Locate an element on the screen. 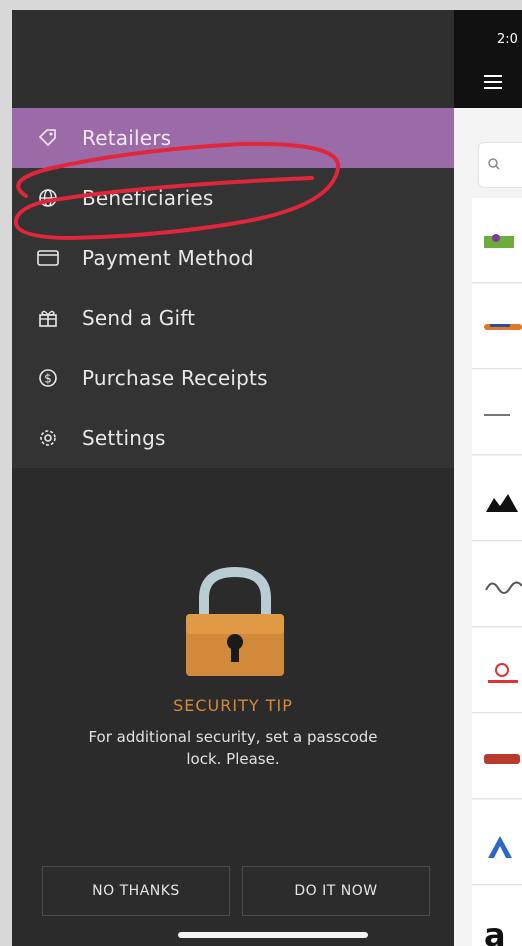  globe-icon is located at coordinates (48, 198).